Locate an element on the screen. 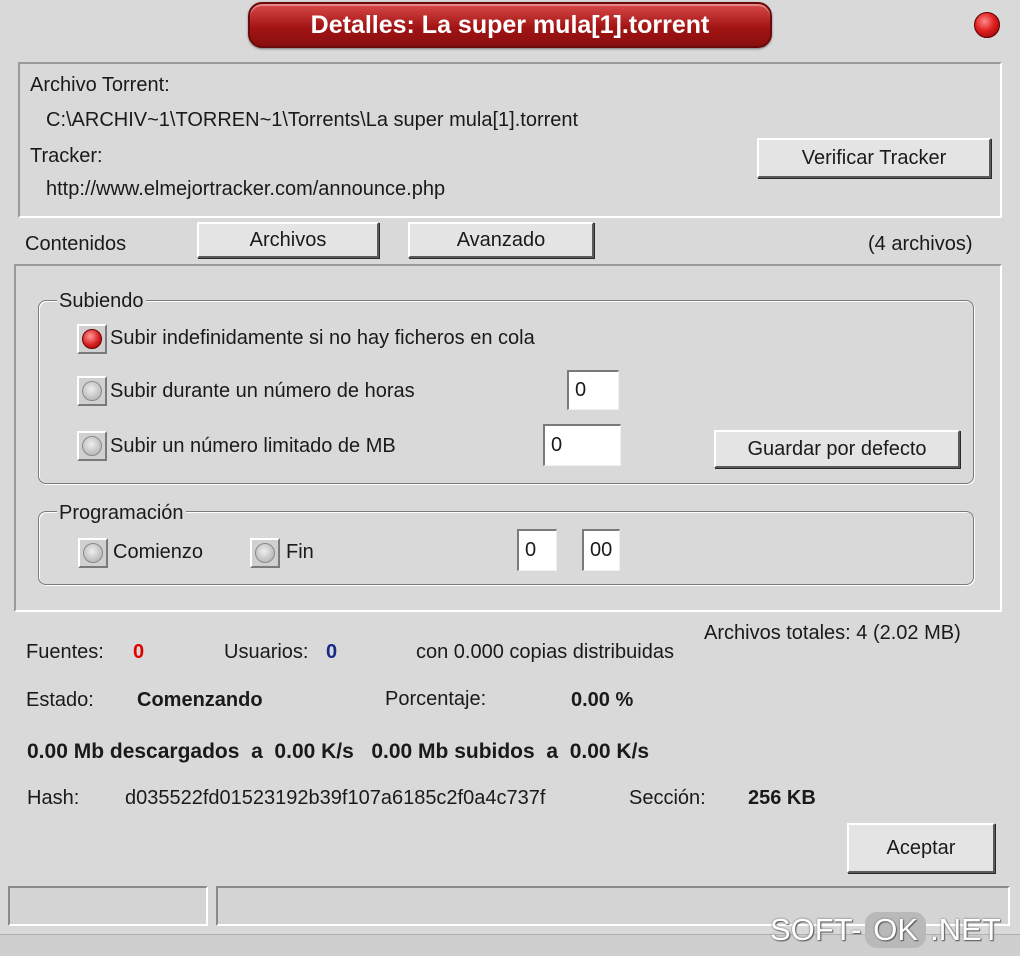 The height and width of the screenshot is (956, 1020). hash-value: d035522fd01523192b39f107a6185c2f0a4c737f is located at coordinates (335, 798).